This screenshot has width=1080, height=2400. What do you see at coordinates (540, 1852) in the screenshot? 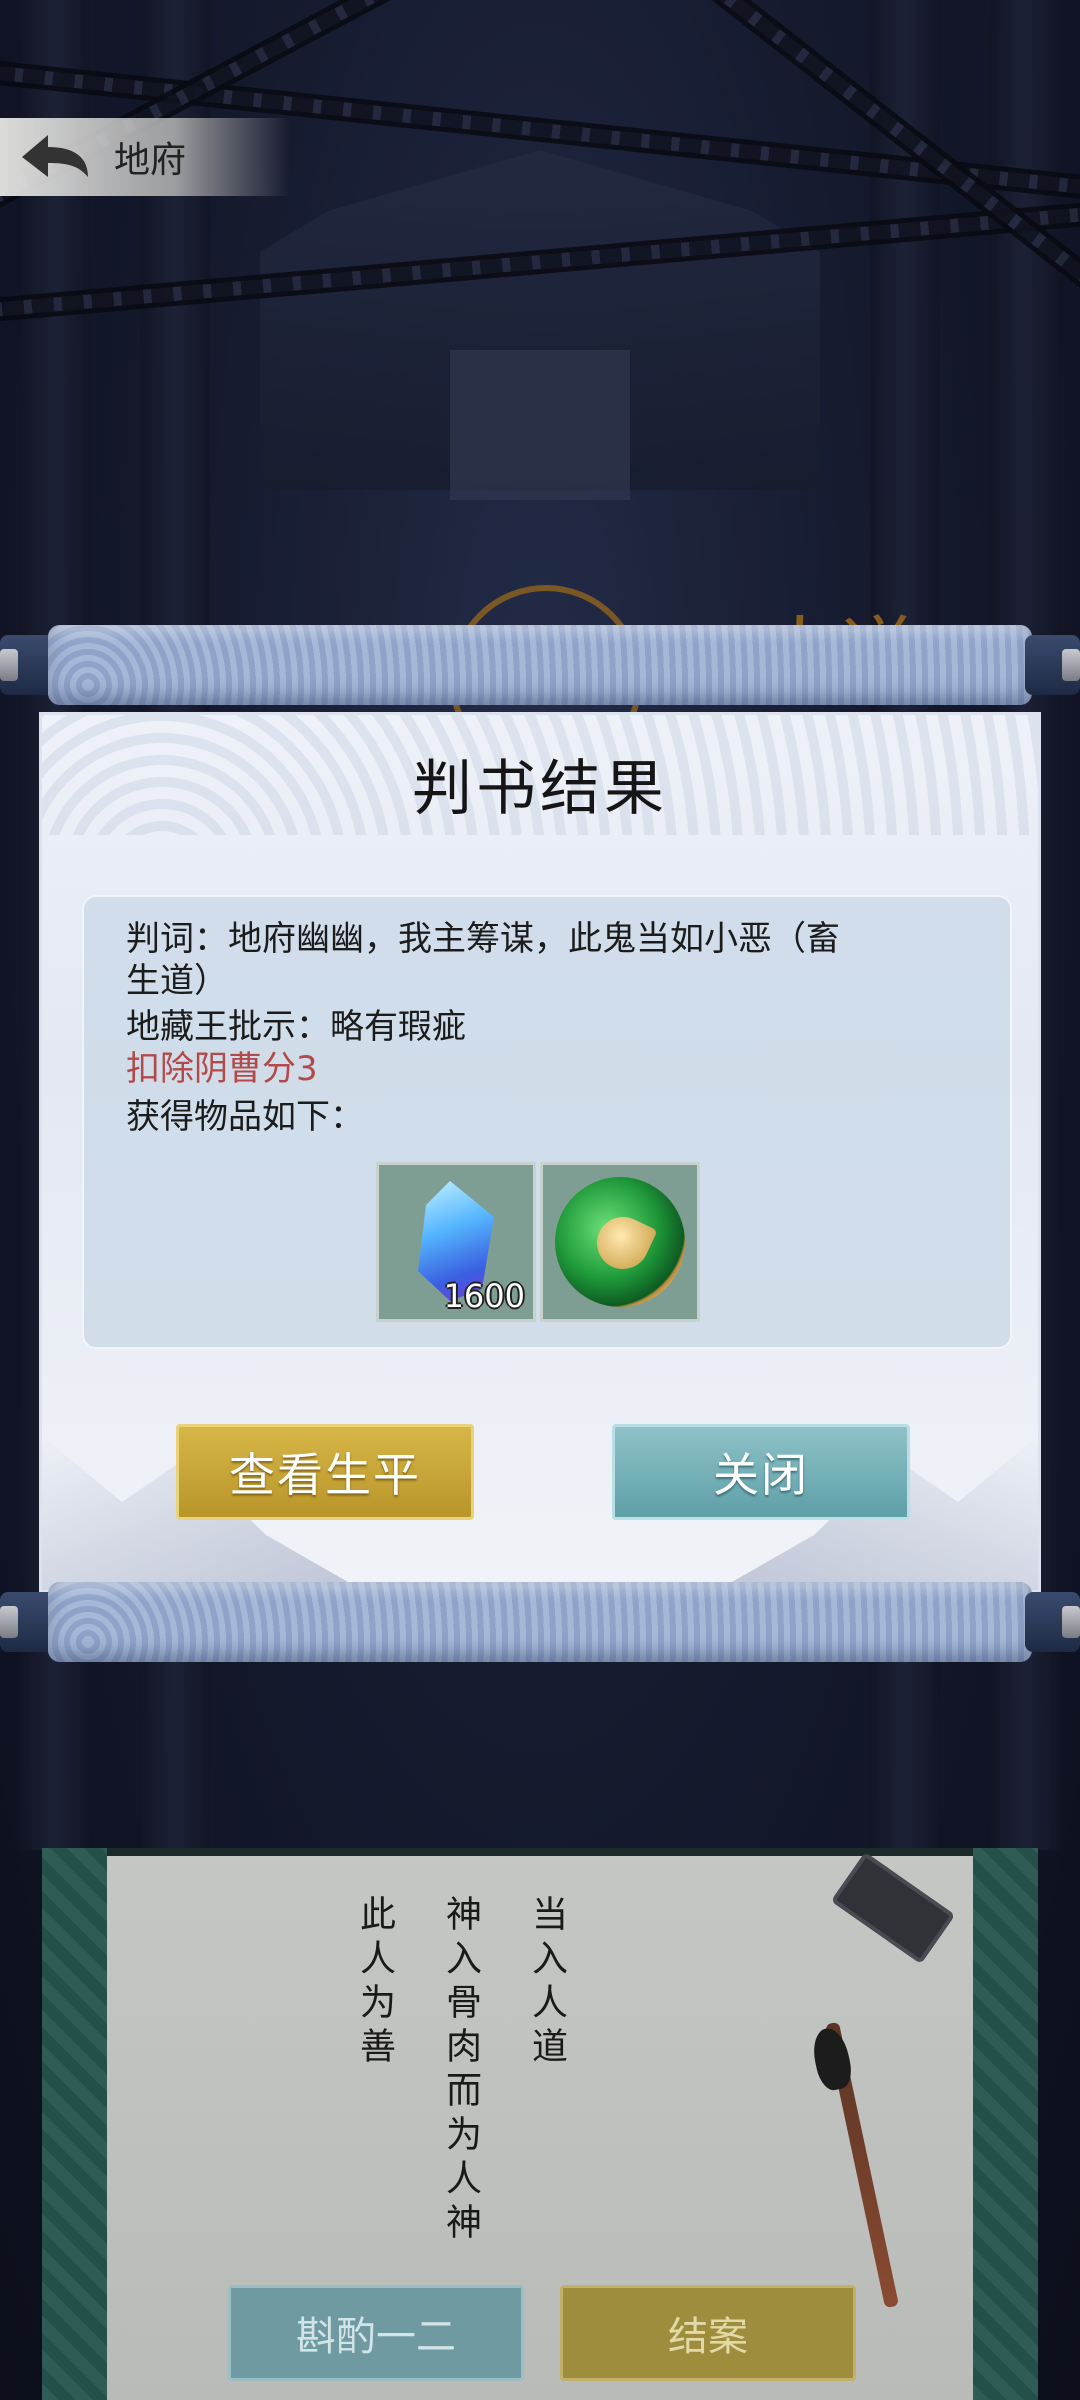
I see `ledger-top-edge` at bounding box center [540, 1852].